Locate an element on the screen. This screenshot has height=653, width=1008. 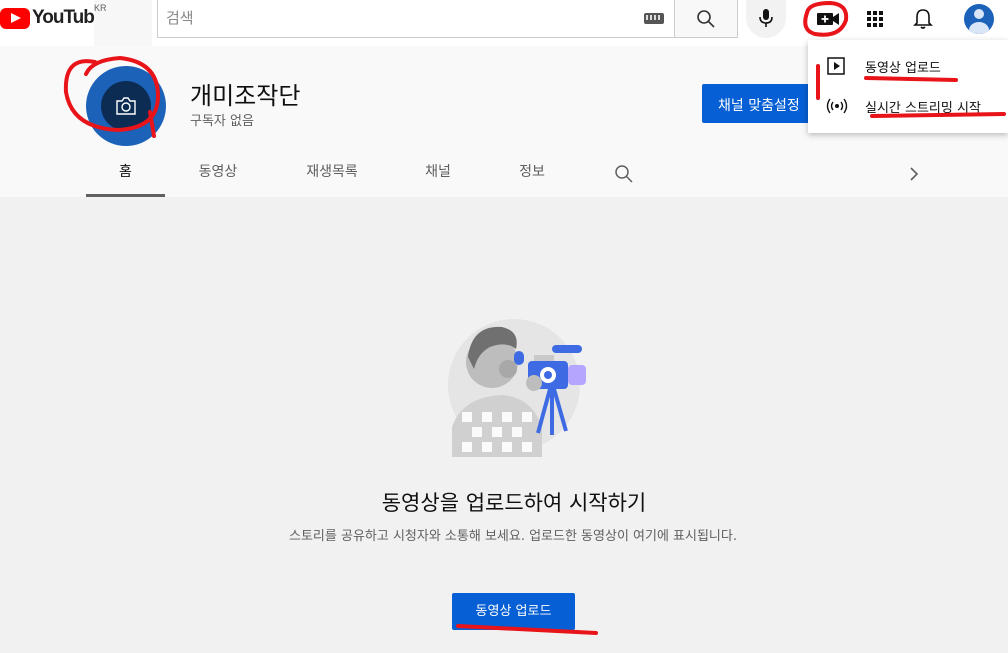
keyboard-icon is located at coordinates (654, 18).